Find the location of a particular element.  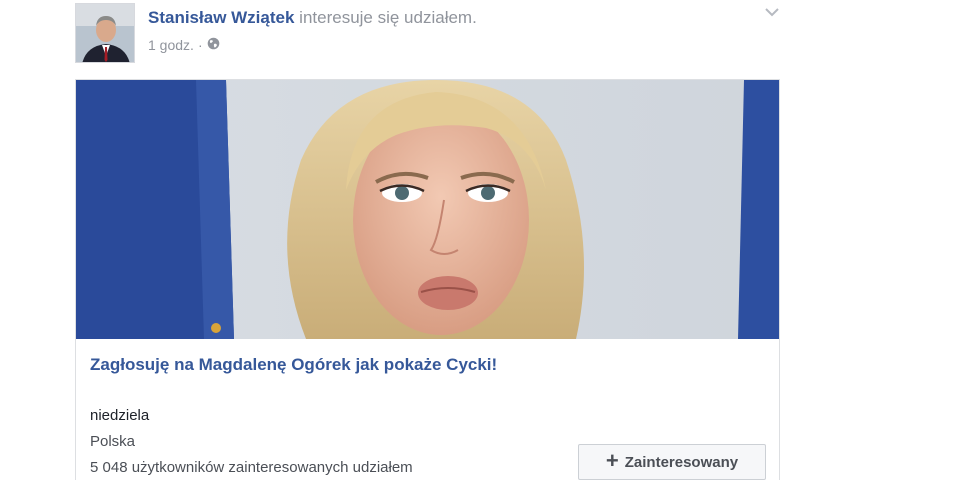

post-meta: 1 godz. · is located at coordinates (184, 45).